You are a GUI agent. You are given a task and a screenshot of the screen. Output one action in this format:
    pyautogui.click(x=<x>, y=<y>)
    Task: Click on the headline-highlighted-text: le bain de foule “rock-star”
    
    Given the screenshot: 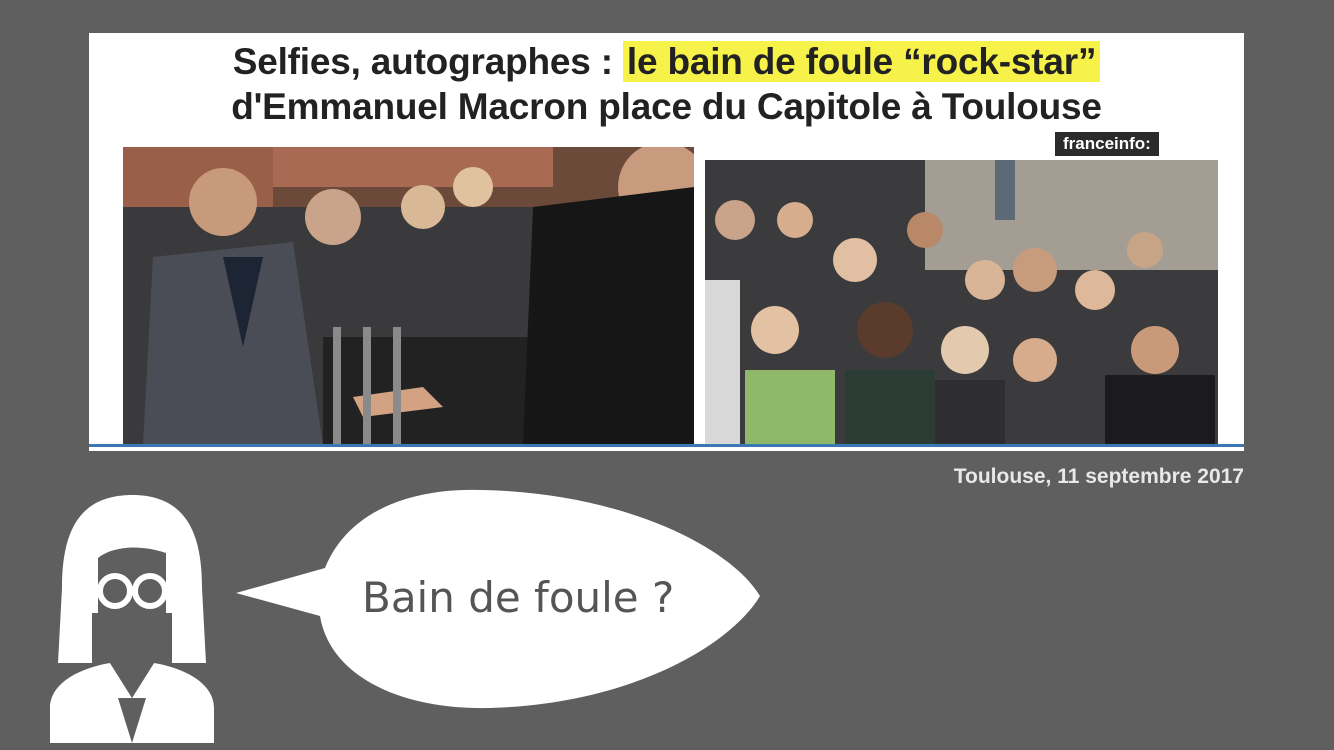 What is the action you would take?
    pyautogui.click(x=861, y=61)
    